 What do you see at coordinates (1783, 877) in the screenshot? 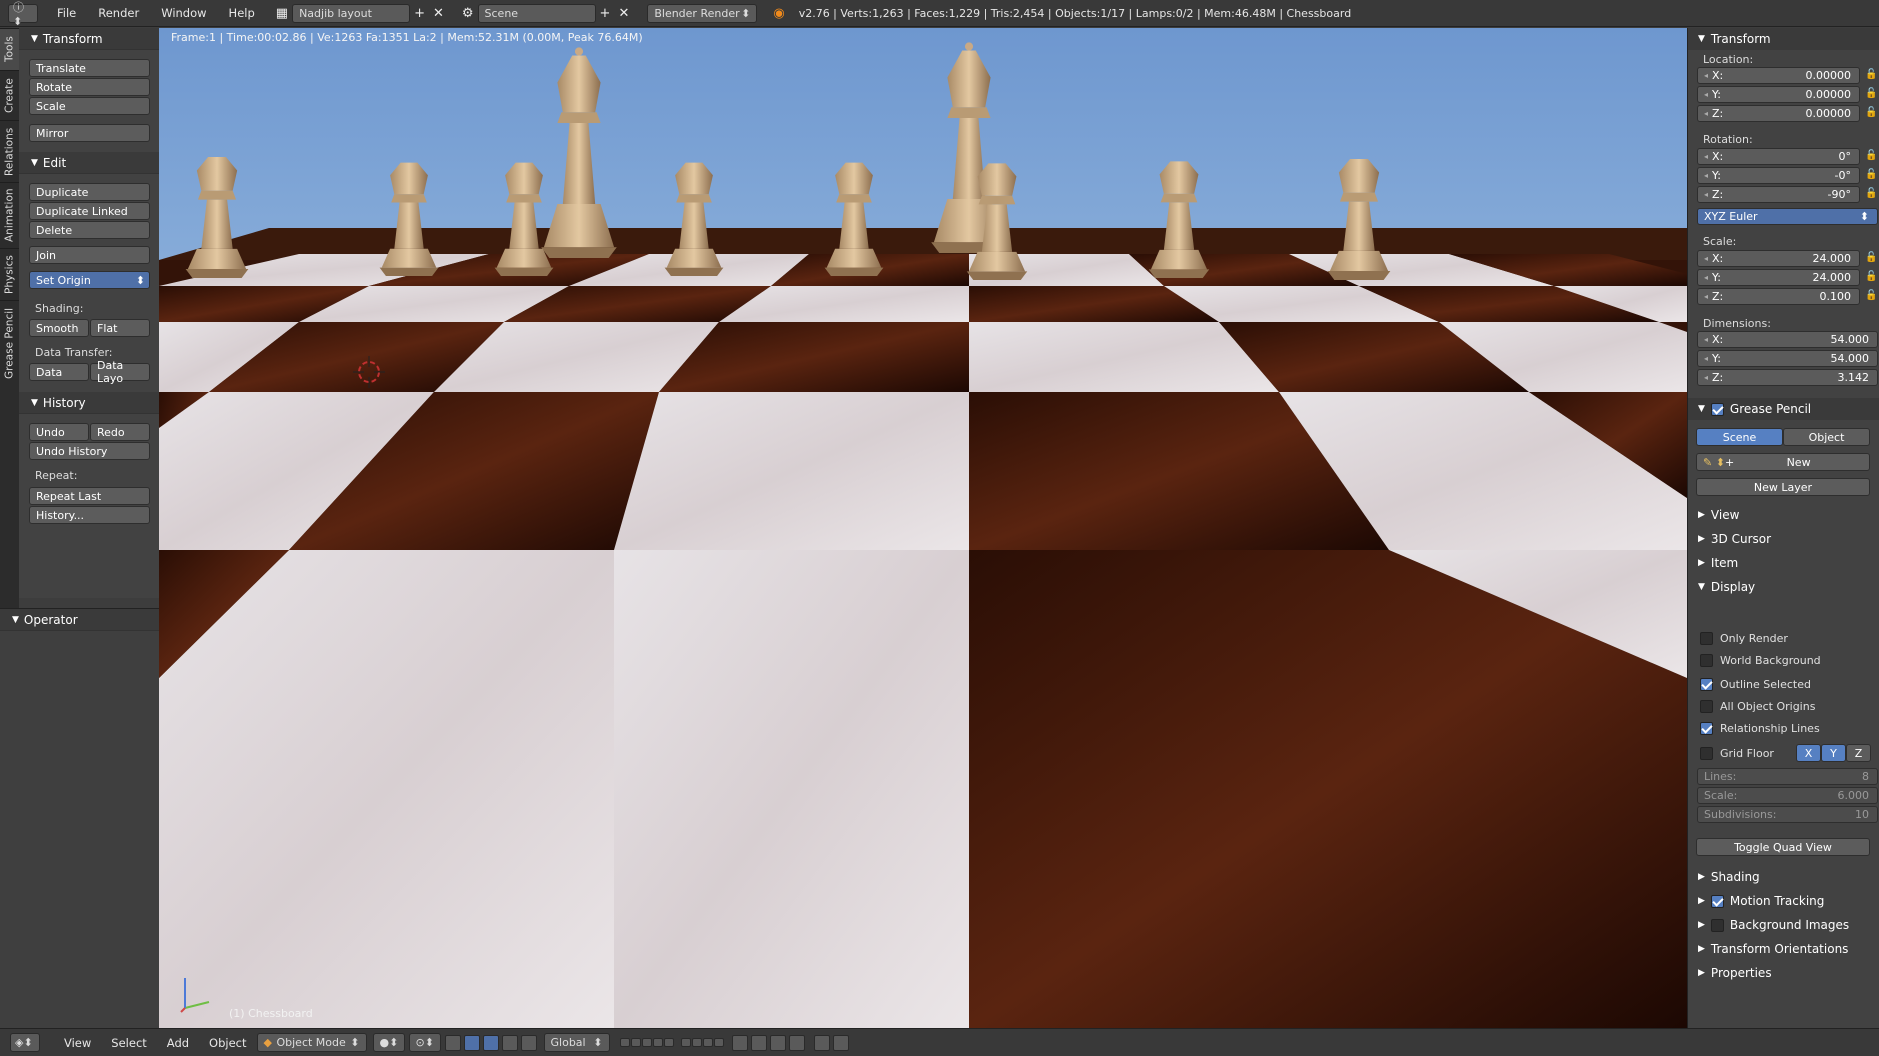
I see `shading-panel-header: ▶ Shading` at bounding box center [1783, 877].